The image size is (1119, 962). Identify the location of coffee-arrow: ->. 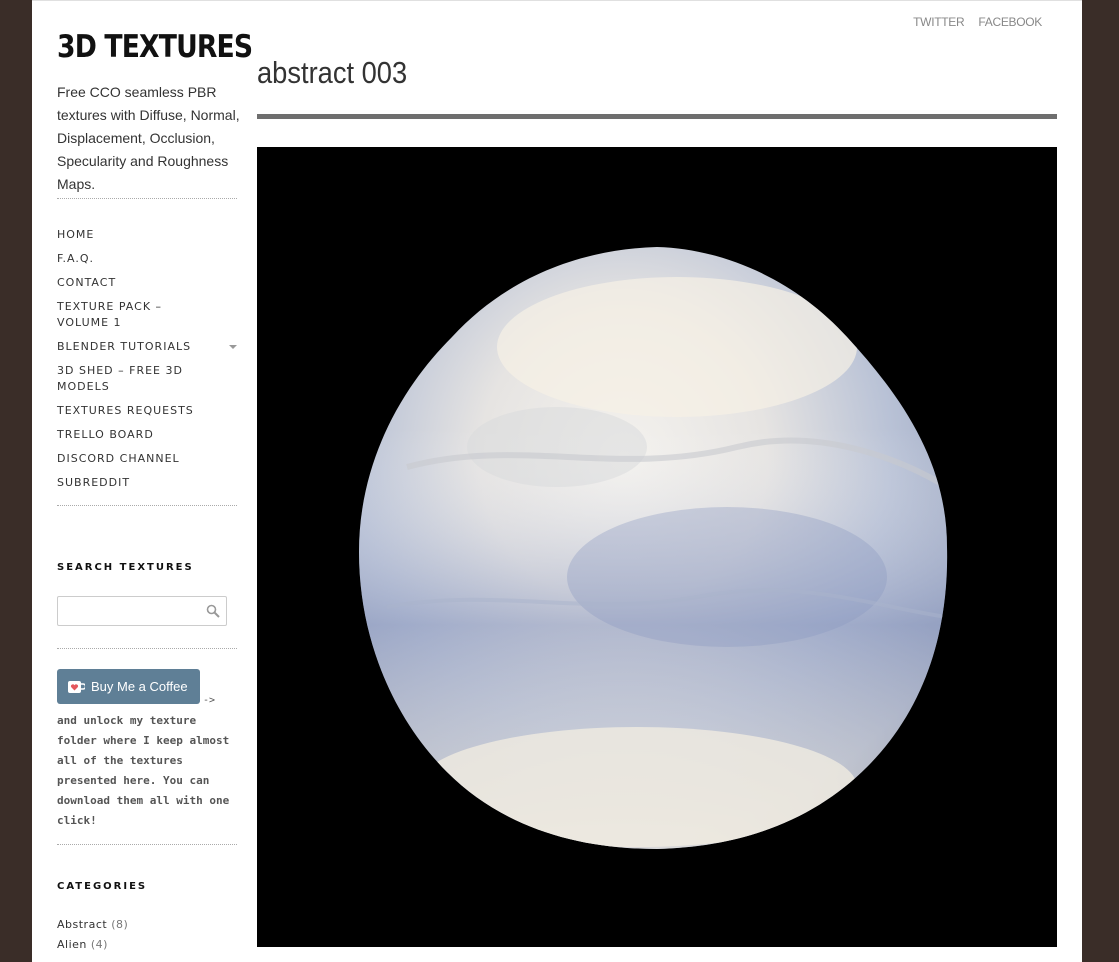
(209, 700).